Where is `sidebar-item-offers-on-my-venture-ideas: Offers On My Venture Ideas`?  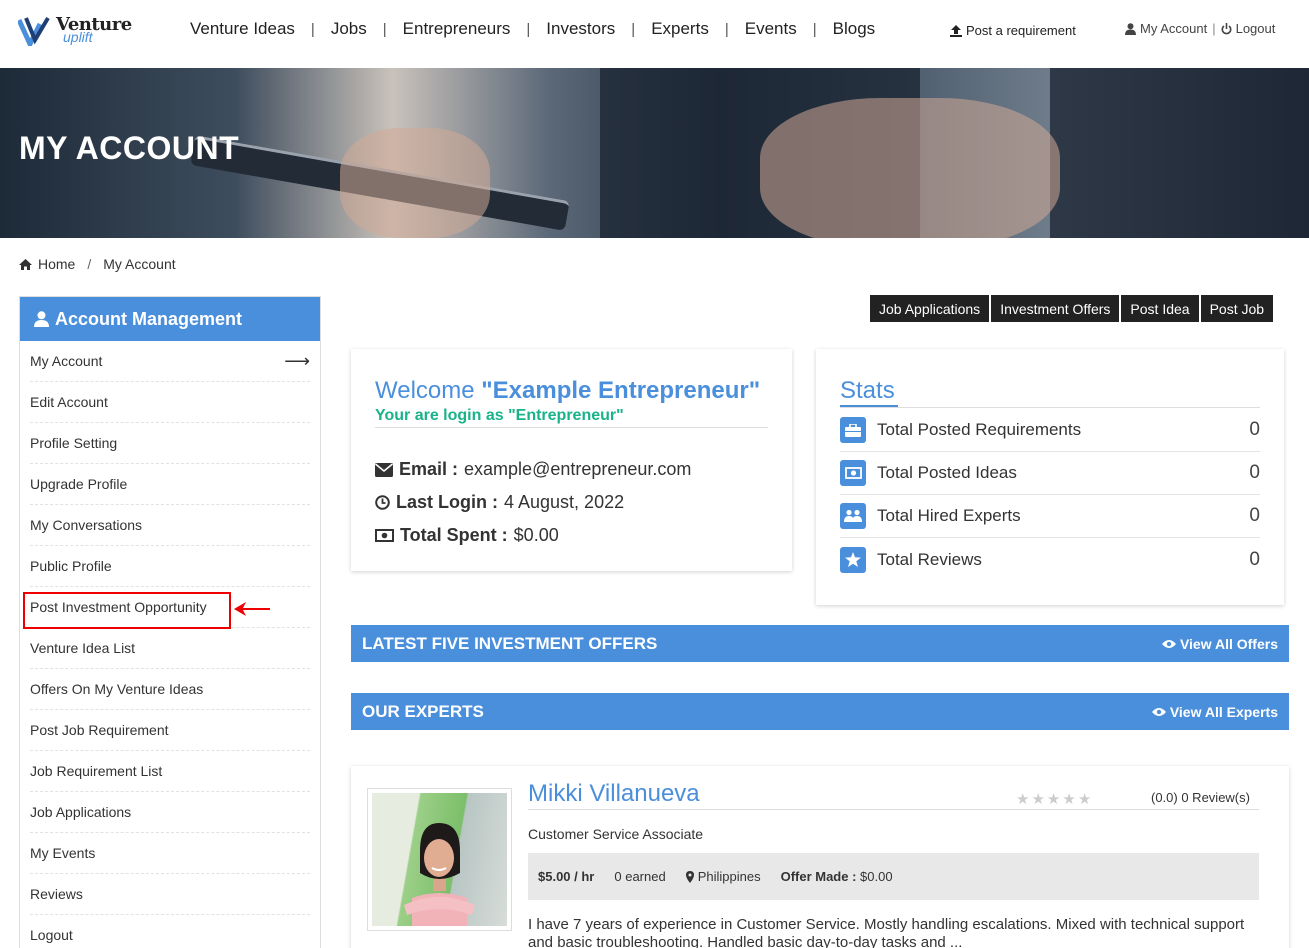 sidebar-item-offers-on-my-venture-ideas: Offers On My Venture Ideas is located at coordinates (170, 689).